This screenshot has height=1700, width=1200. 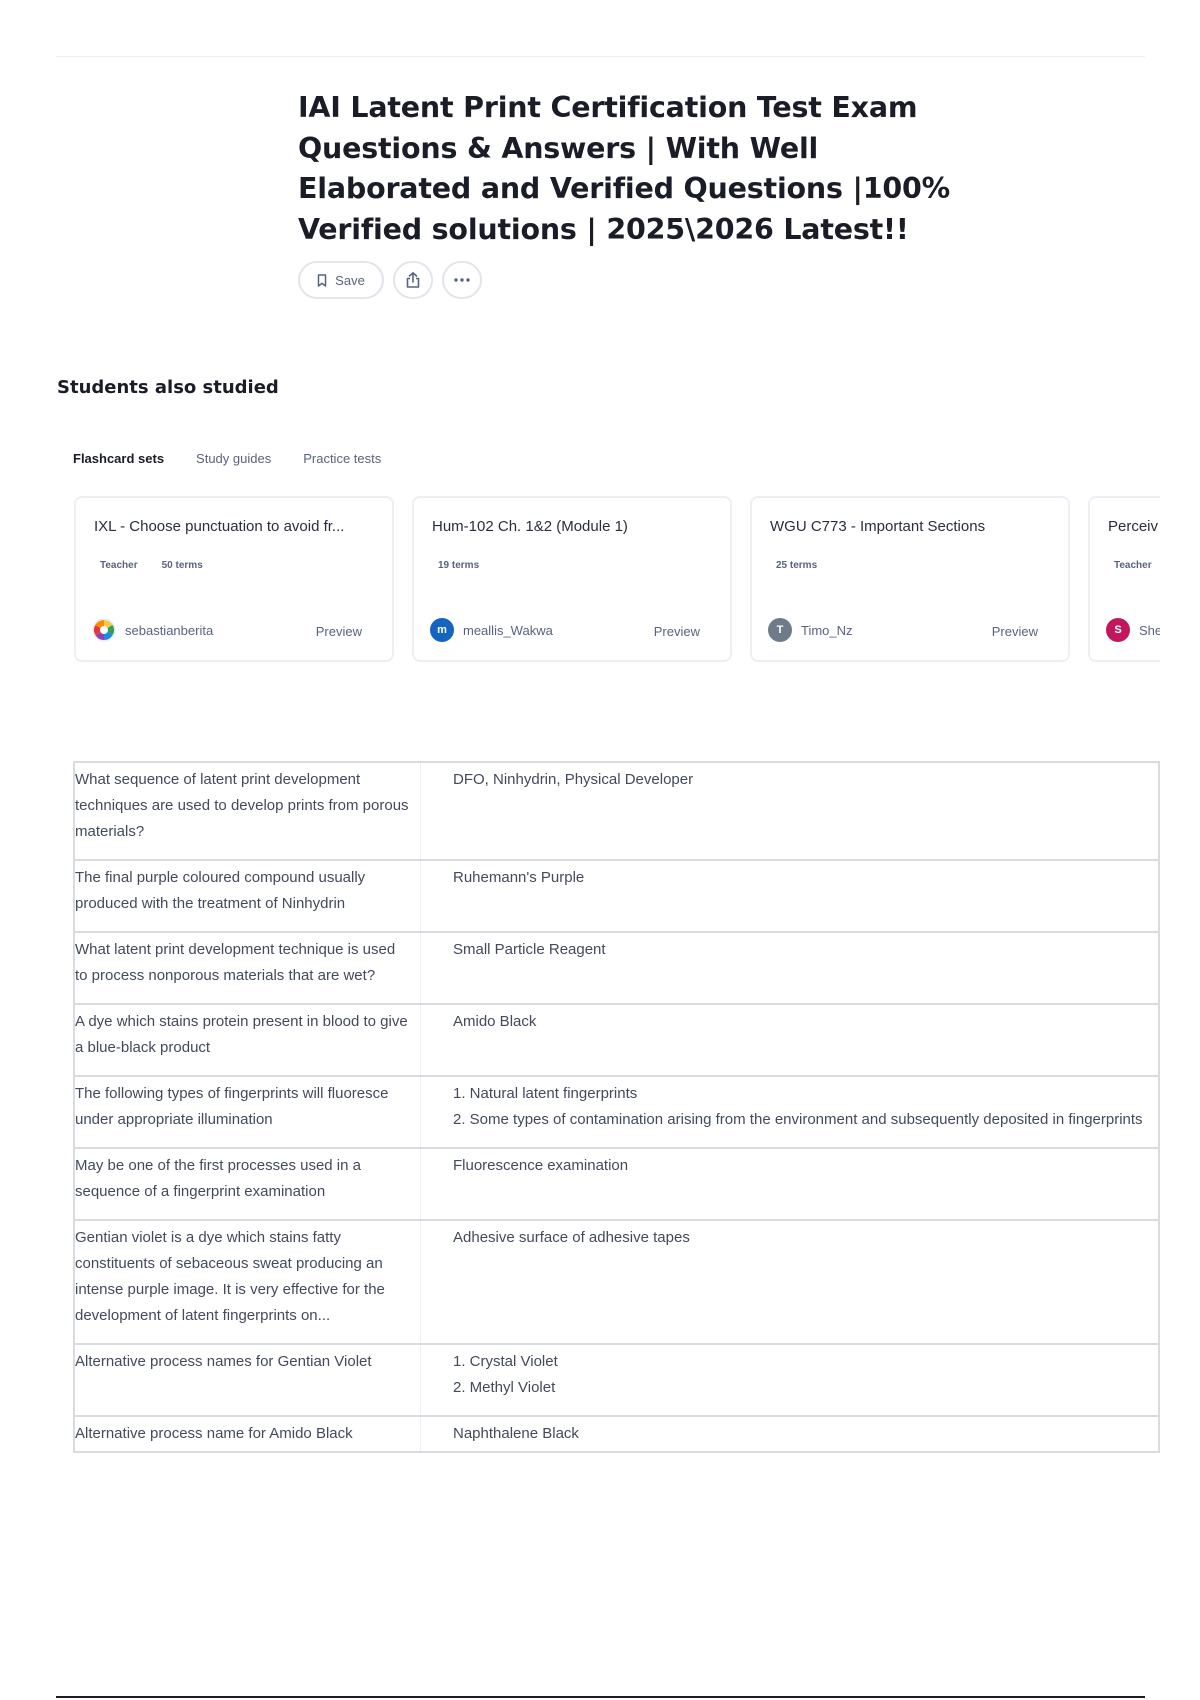 I want to click on definition-cell: Ruhemann's Purple, so click(x=789, y=896).